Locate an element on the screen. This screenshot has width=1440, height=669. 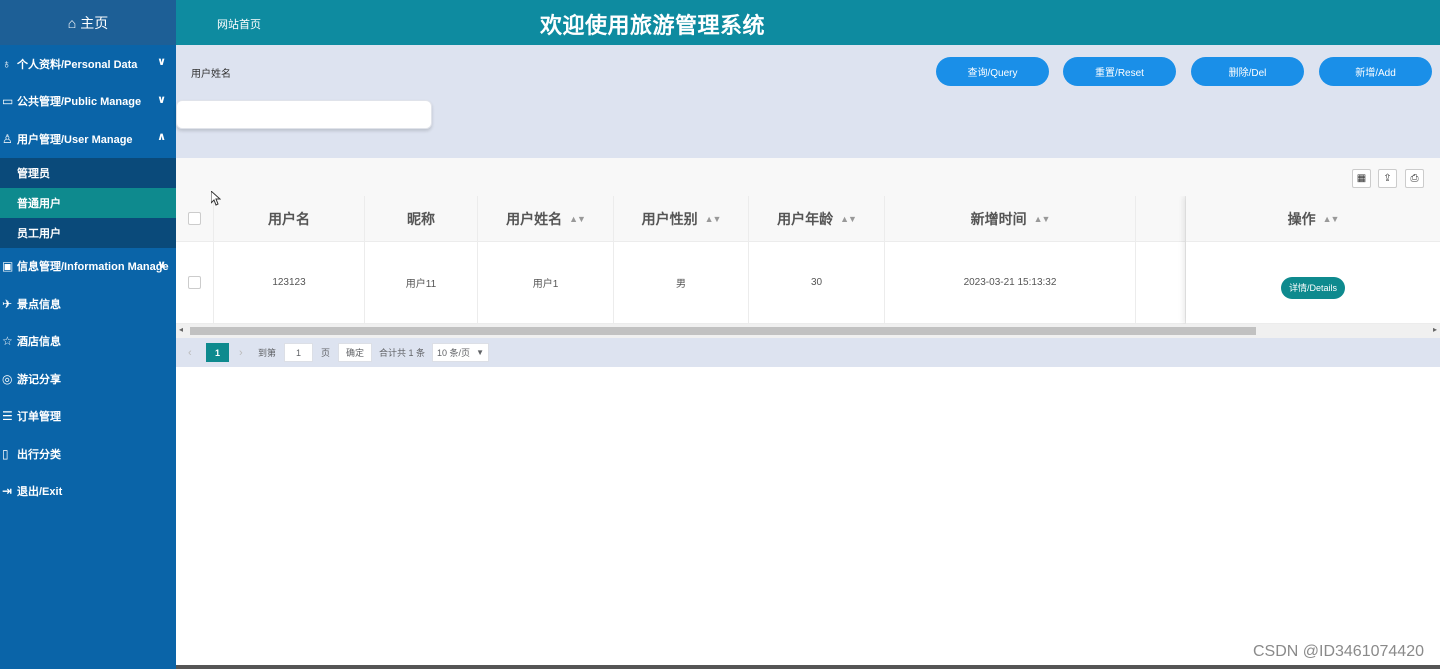
goto-page-input: 1 is located at coordinates (298, 352).